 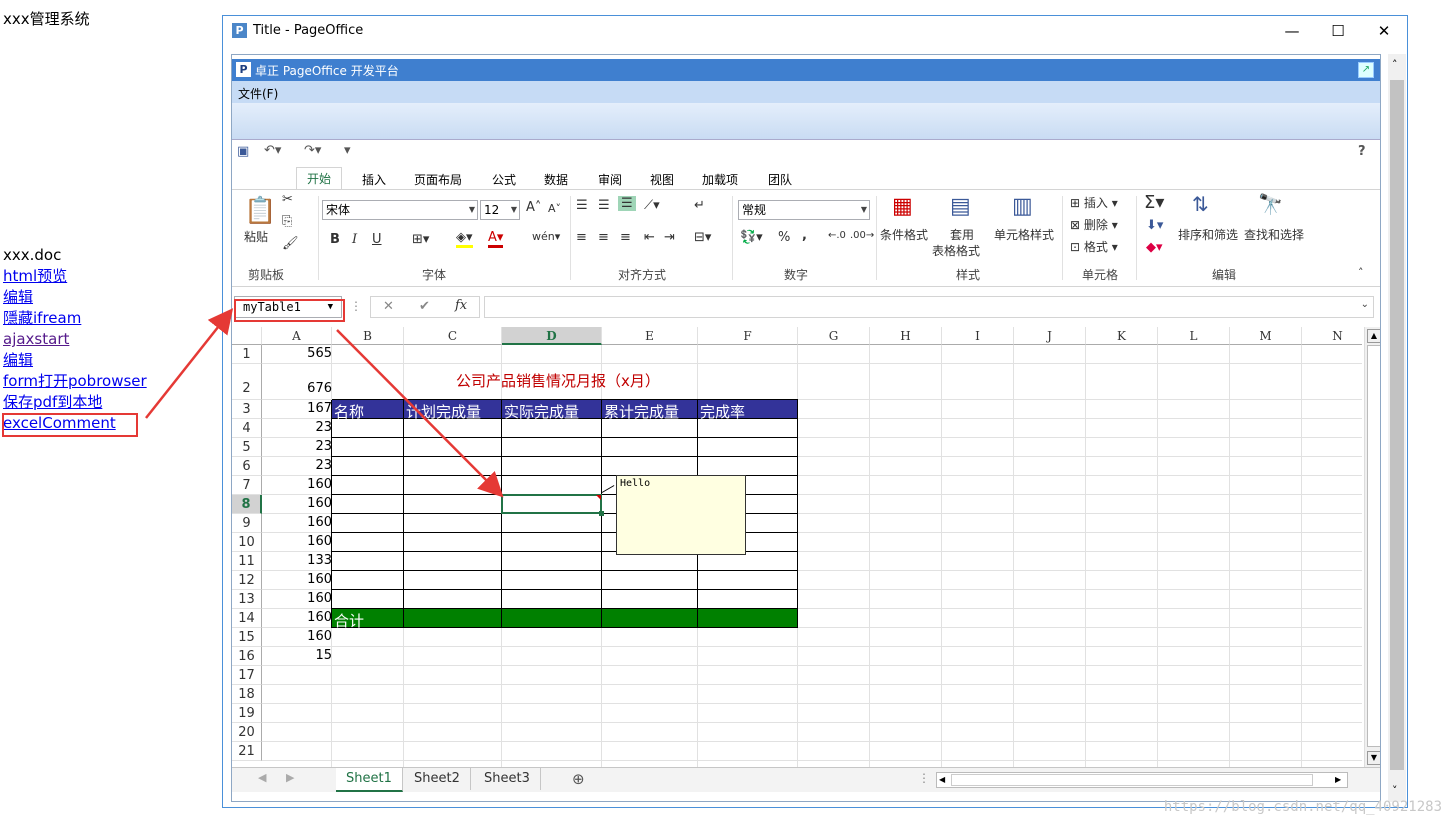 I want to click on arrow-namebox-to-cell, so click(x=420, y=413).